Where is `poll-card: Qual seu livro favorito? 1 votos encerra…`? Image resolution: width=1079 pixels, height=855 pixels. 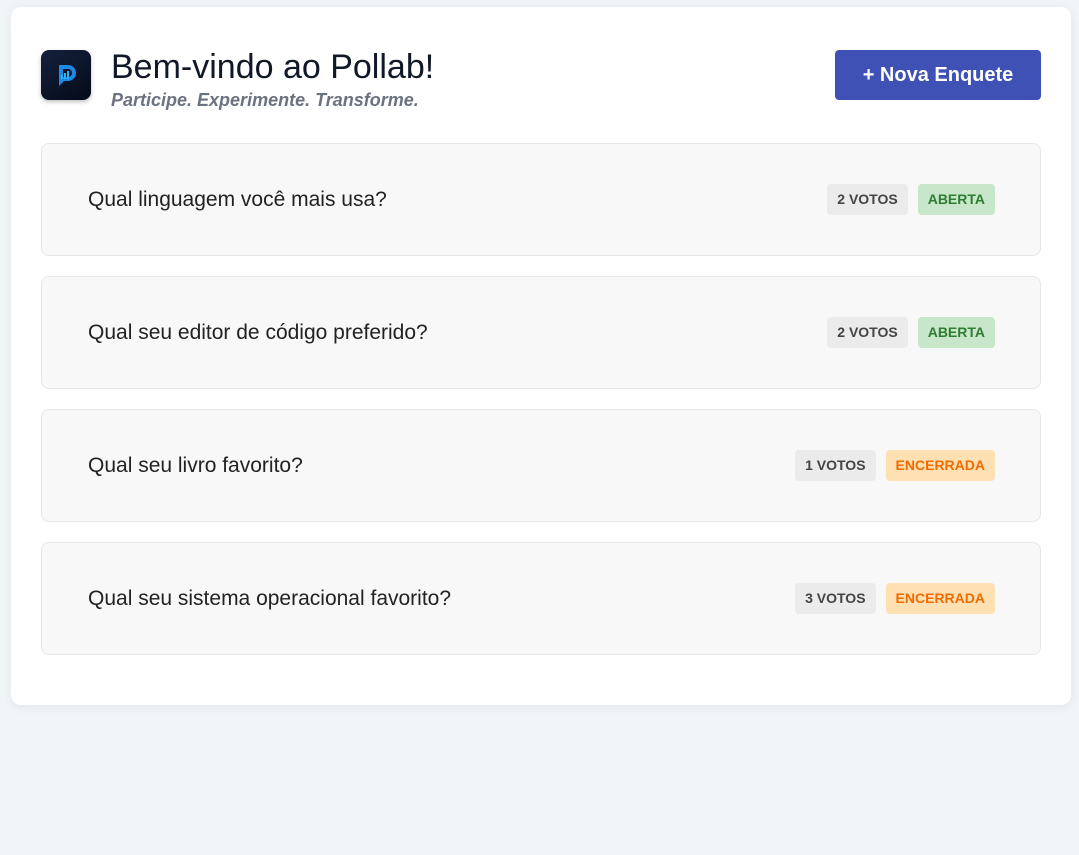 poll-card: Qual seu livro favorito? 1 votos encerra… is located at coordinates (541, 465).